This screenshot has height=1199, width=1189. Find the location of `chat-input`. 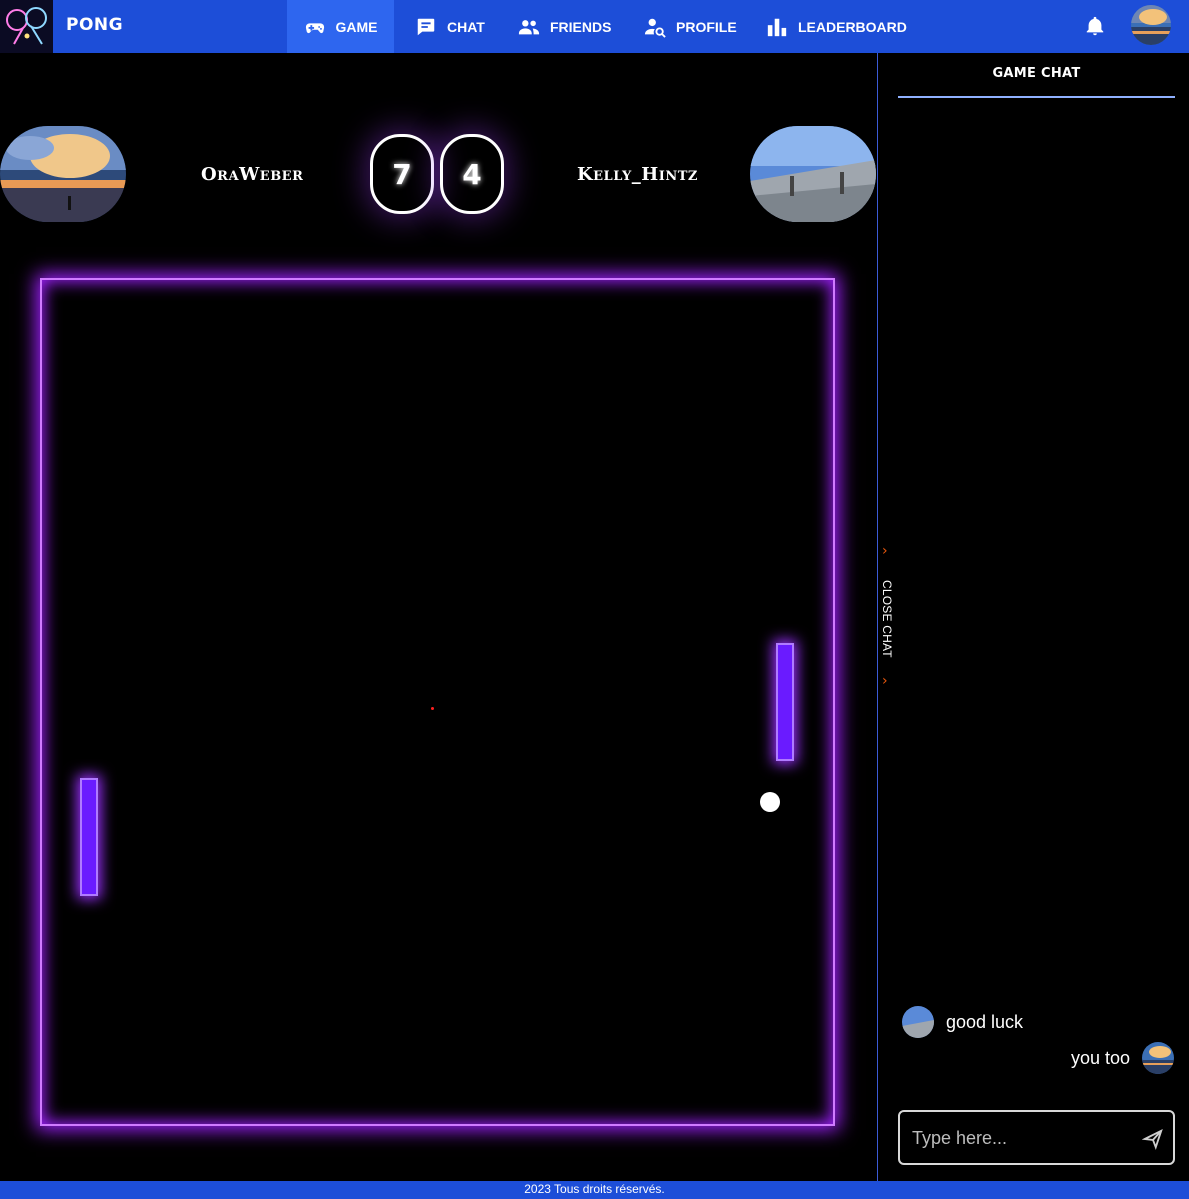

chat-input is located at coordinates (1022, 1138).